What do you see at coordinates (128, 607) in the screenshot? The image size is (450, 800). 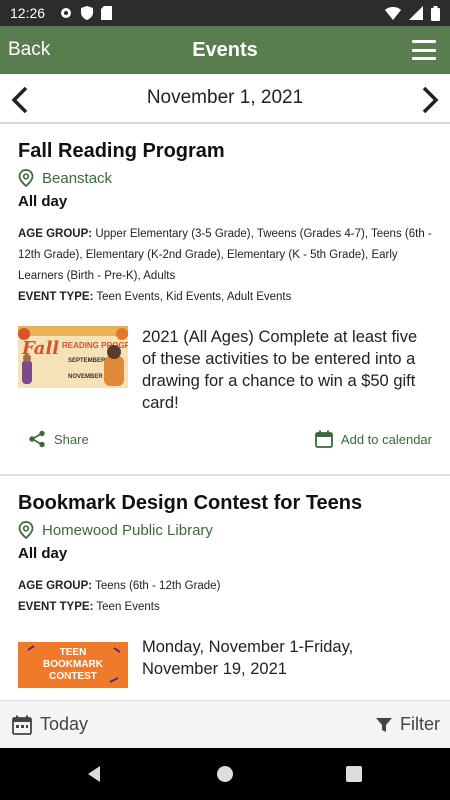 I see `event-type-value: Teen Events` at bounding box center [128, 607].